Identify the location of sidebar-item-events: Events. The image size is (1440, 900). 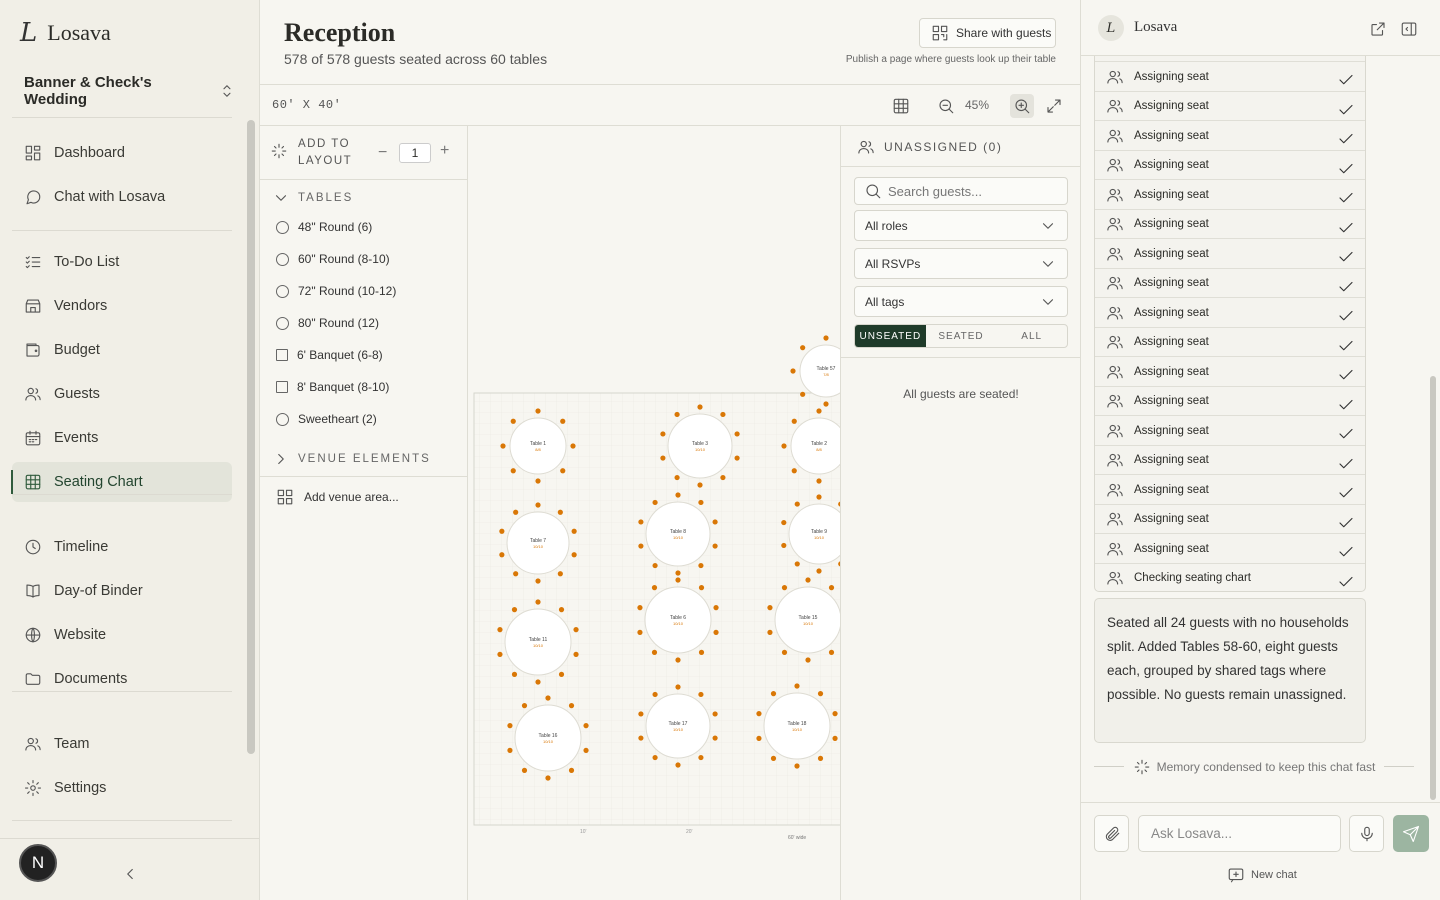
(122, 438).